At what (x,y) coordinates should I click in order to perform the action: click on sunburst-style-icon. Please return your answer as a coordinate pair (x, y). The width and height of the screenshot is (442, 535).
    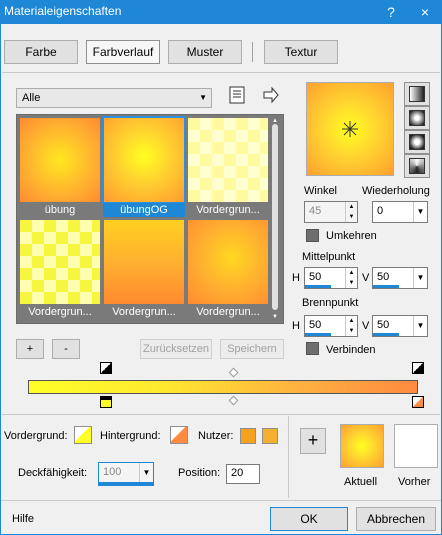
    Looking at the image, I should click on (417, 142).